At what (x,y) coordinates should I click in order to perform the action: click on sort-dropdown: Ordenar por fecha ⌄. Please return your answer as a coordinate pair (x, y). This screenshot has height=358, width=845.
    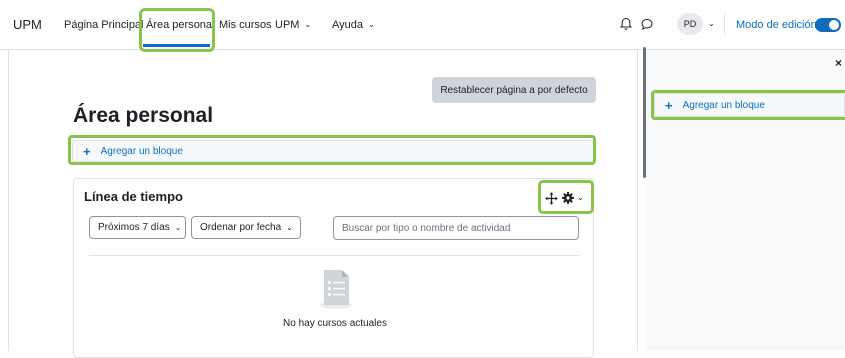
    Looking at the image, I should click on (246, 227).